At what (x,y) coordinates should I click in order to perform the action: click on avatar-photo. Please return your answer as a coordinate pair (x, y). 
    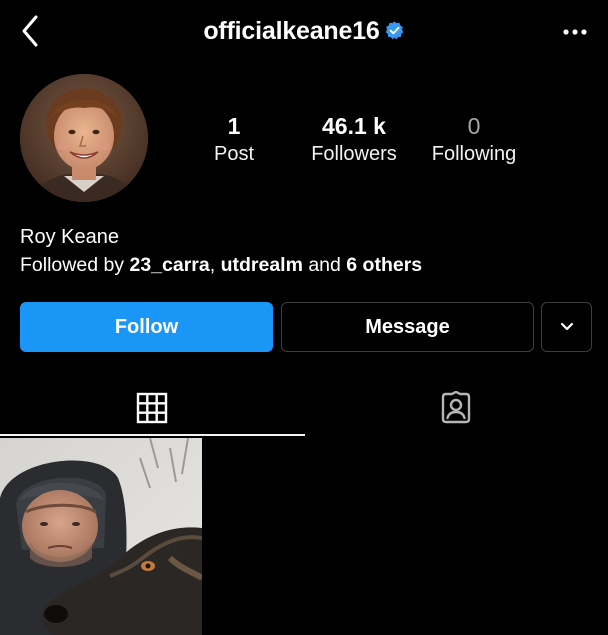
    Looking at the image, I should click on (84, 138).